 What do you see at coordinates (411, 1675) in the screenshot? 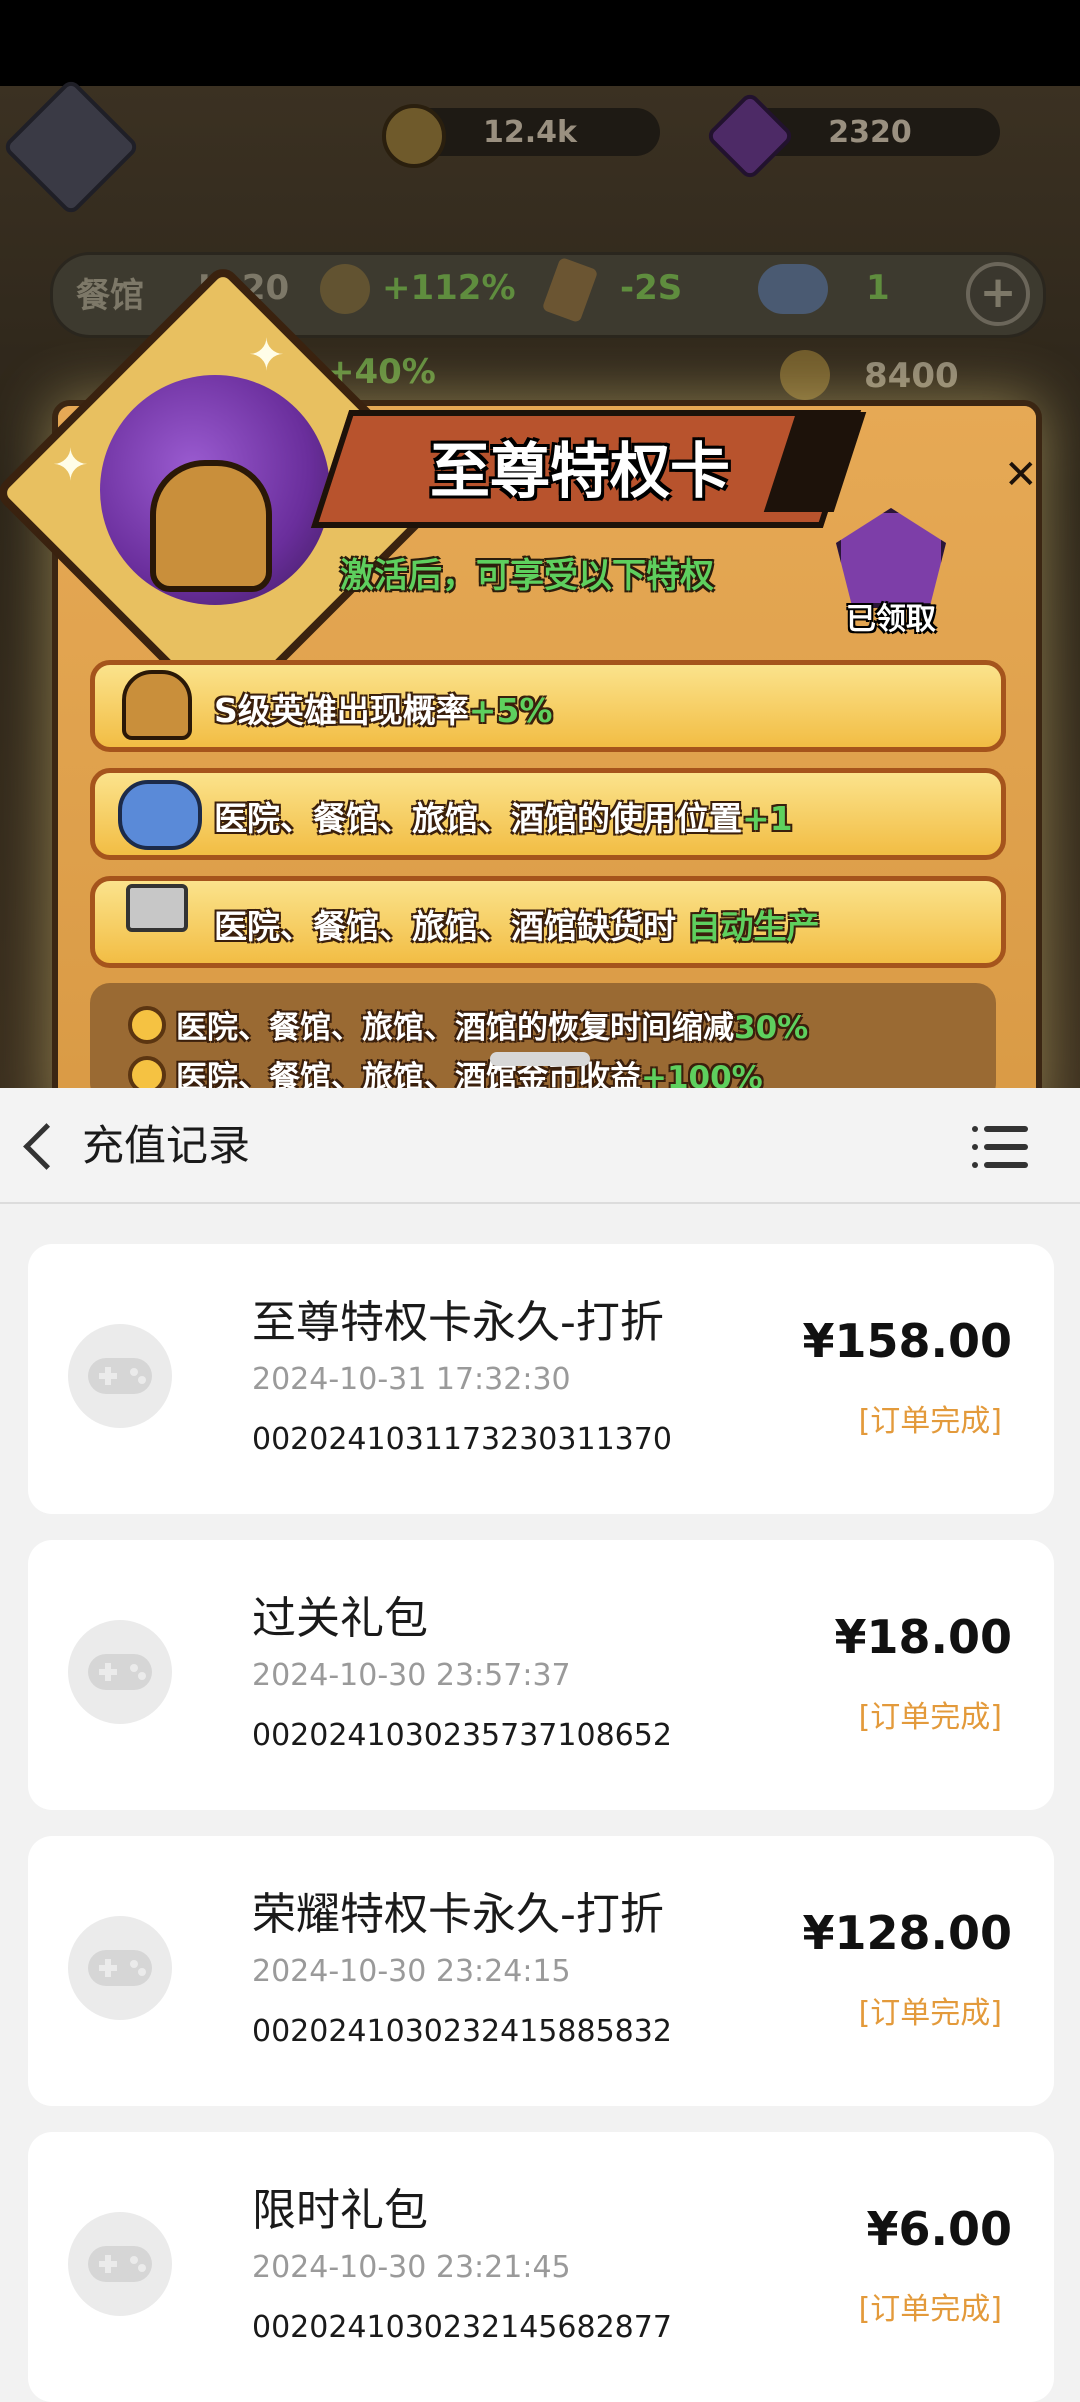
I see `record-time: 2024-10-30 23:57:37` at bounding box center [411, 1675].